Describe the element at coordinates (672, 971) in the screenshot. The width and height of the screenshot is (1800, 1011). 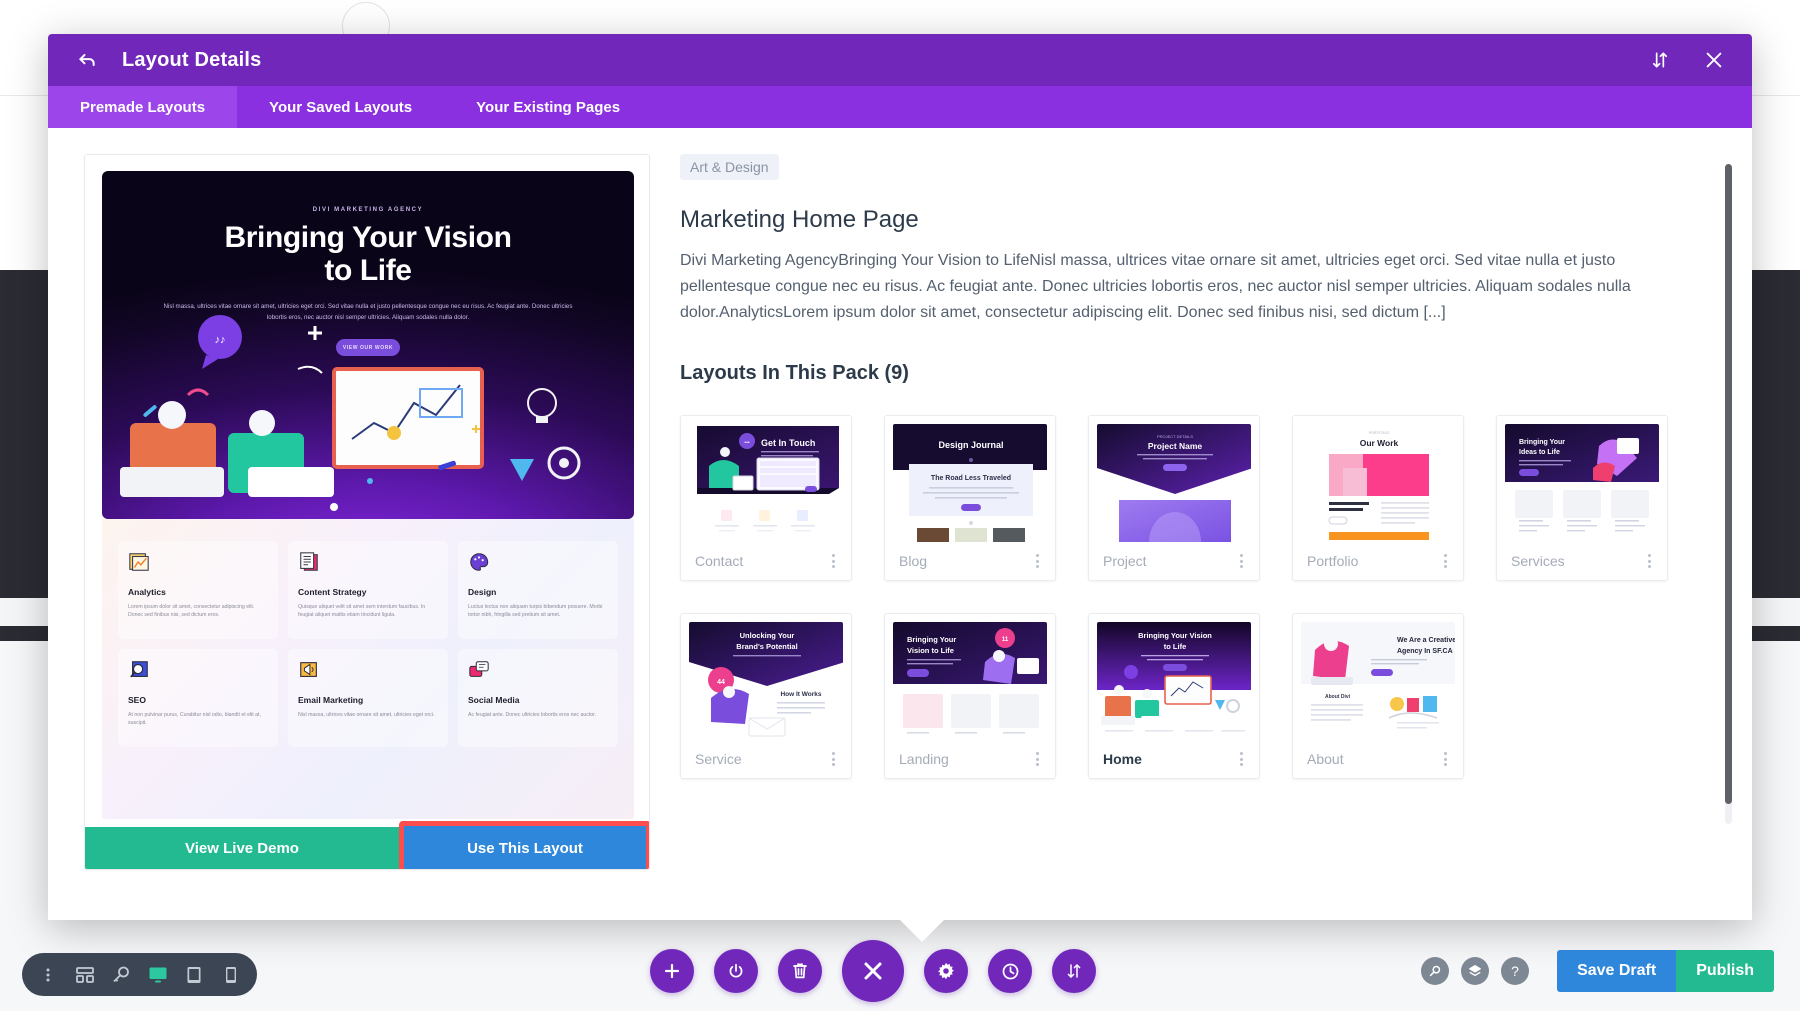
I see `add-icon` at that location.